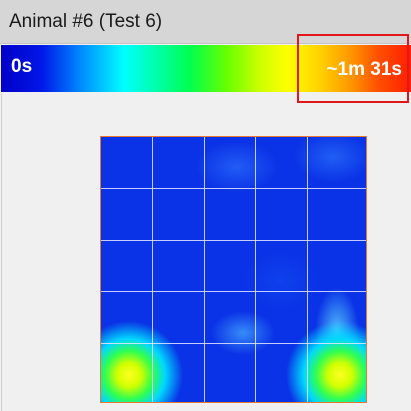 This screenshot has height=411, width=411. I want to click on legend-min-label: 0s, so click(22, 66).